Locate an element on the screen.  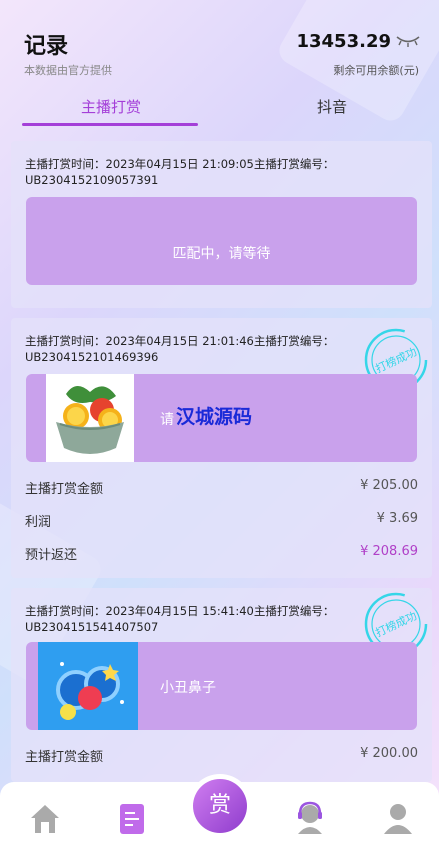
product-box: 请 汉城源码 is located at coordinates (221, 418).